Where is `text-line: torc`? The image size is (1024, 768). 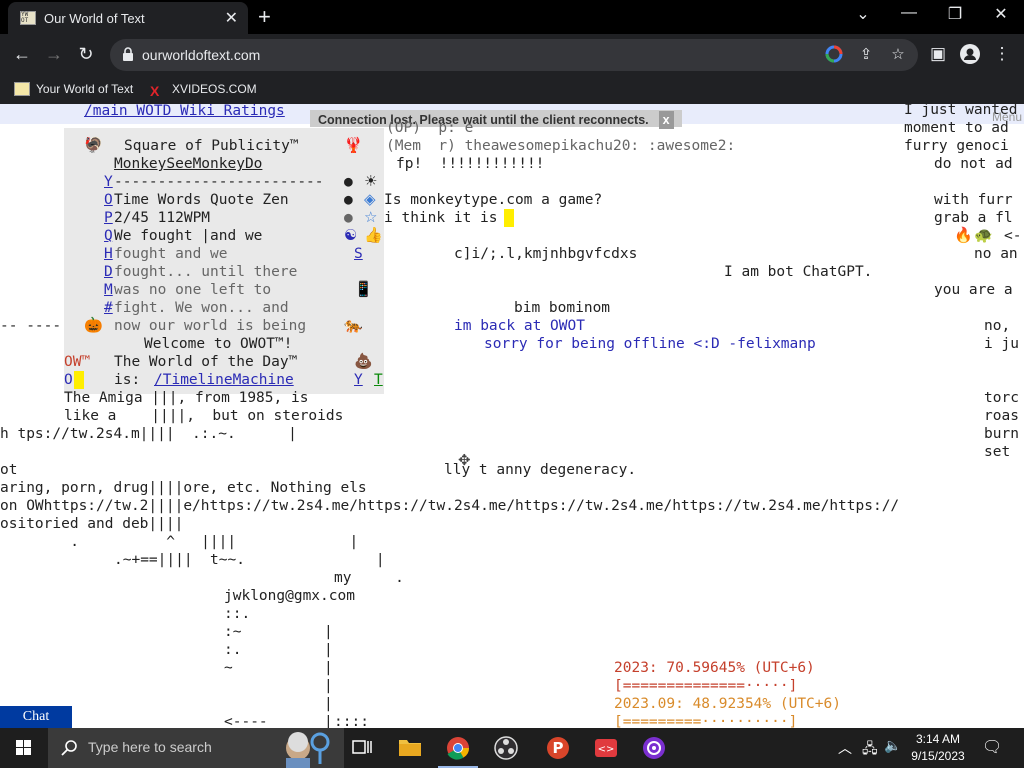 text-line: torc is located at coordinates (1001, 398).